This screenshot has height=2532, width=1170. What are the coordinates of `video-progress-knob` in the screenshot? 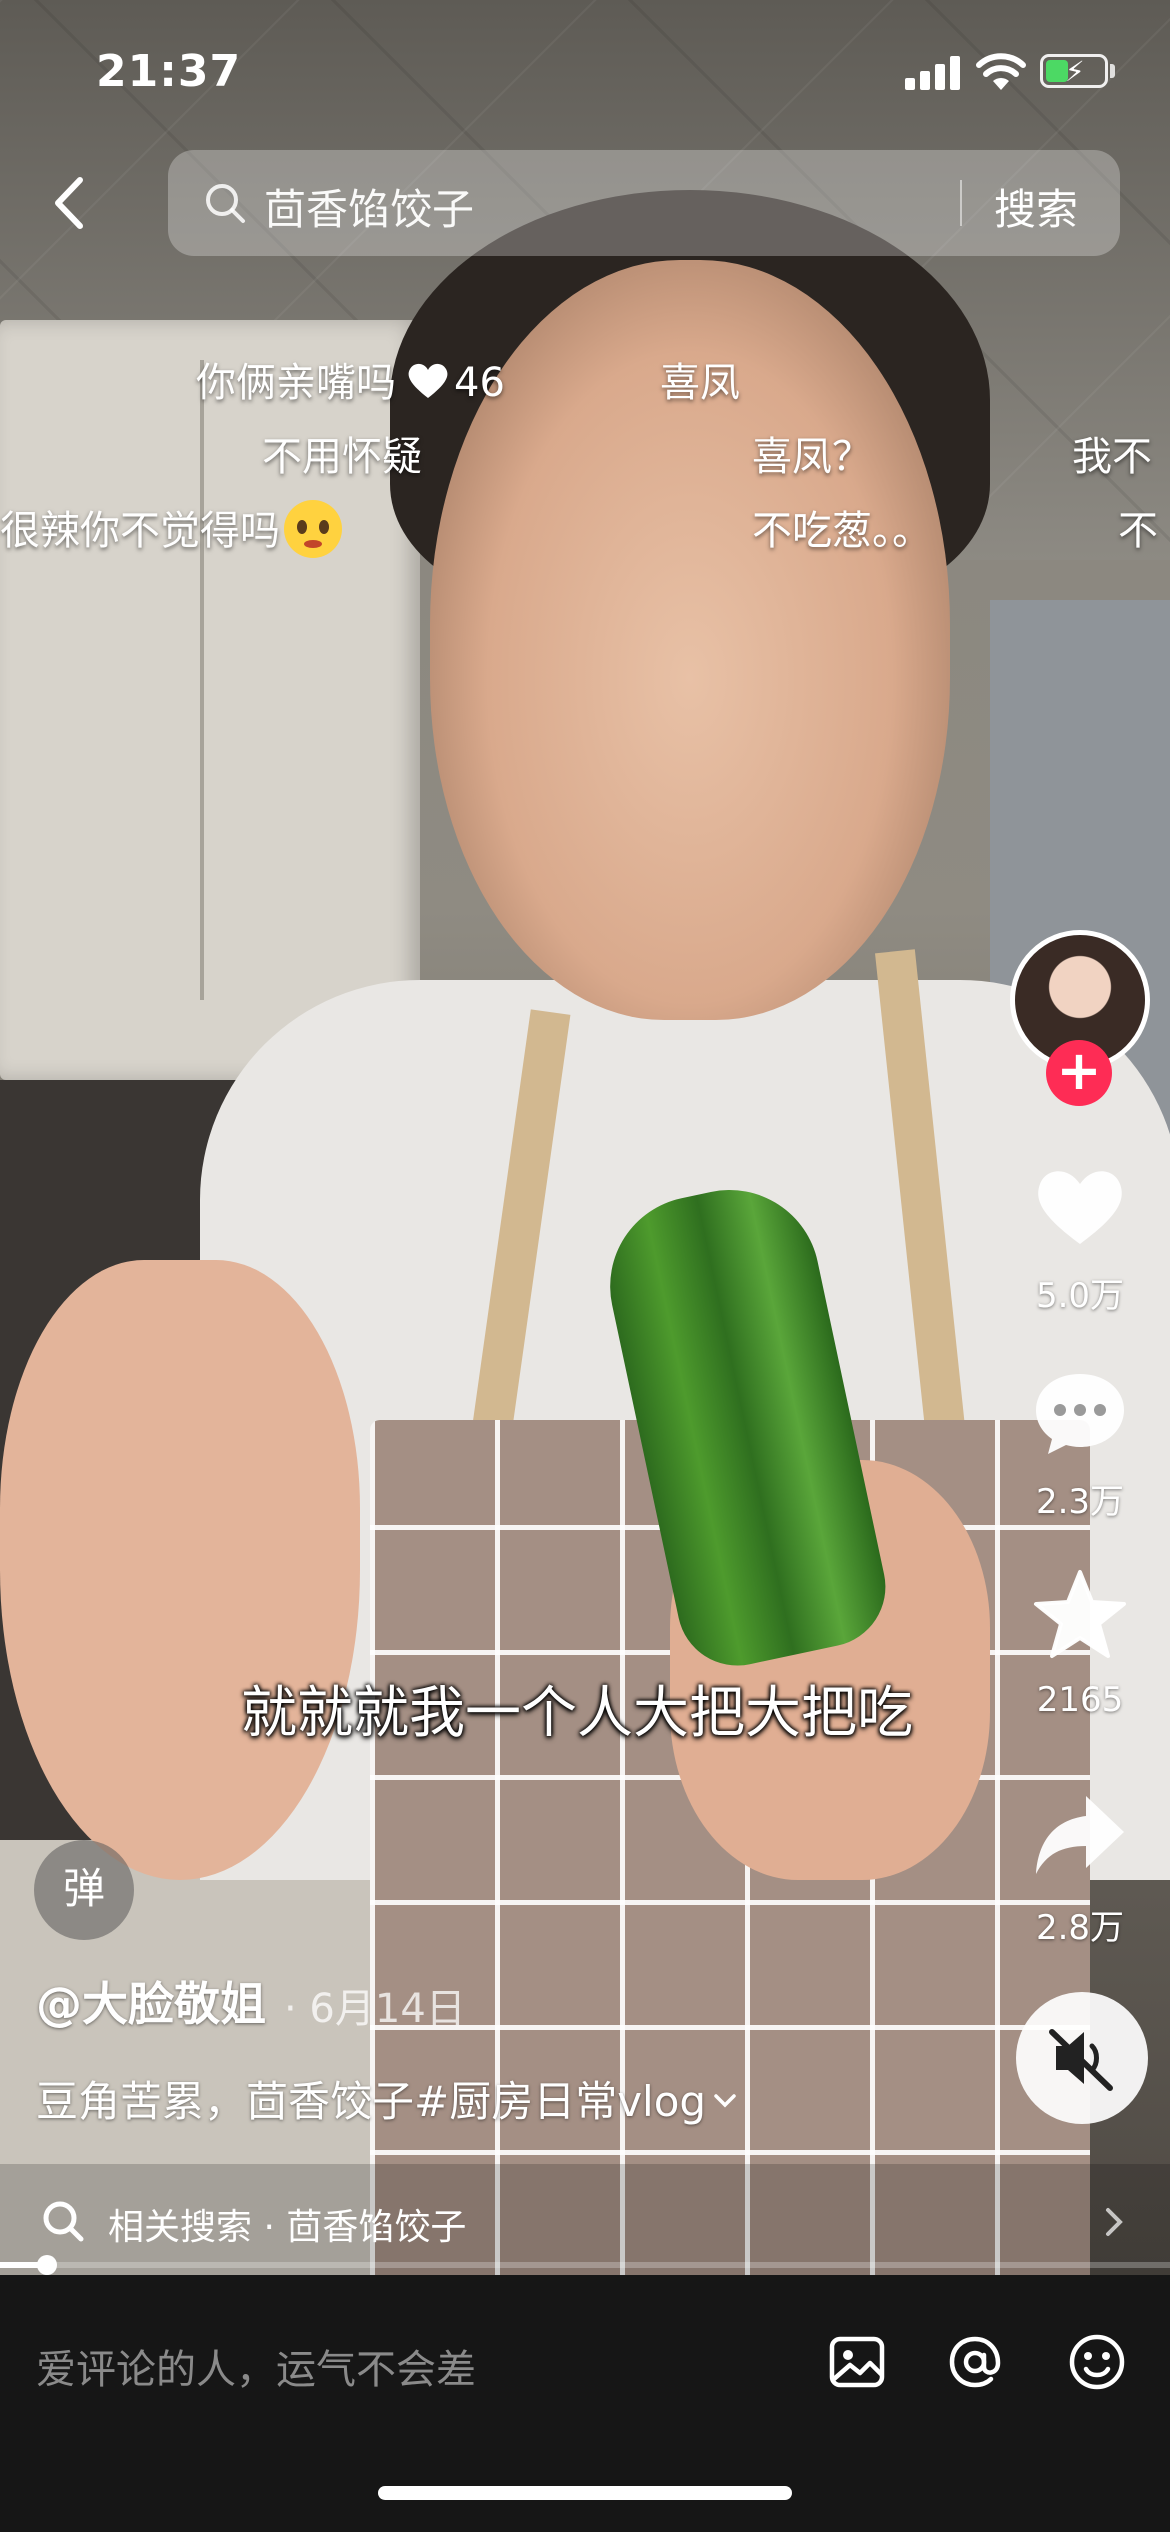 It's located at (46, 2265).